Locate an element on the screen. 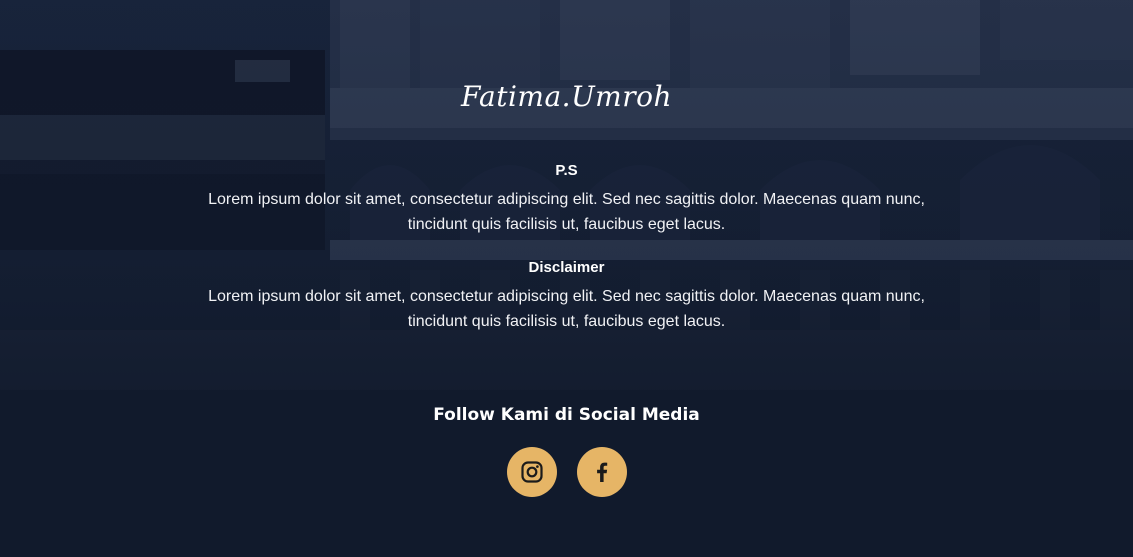 The height and width of the screenshot is (557, 1133). facebook-button is located at coordinates (602, 472).